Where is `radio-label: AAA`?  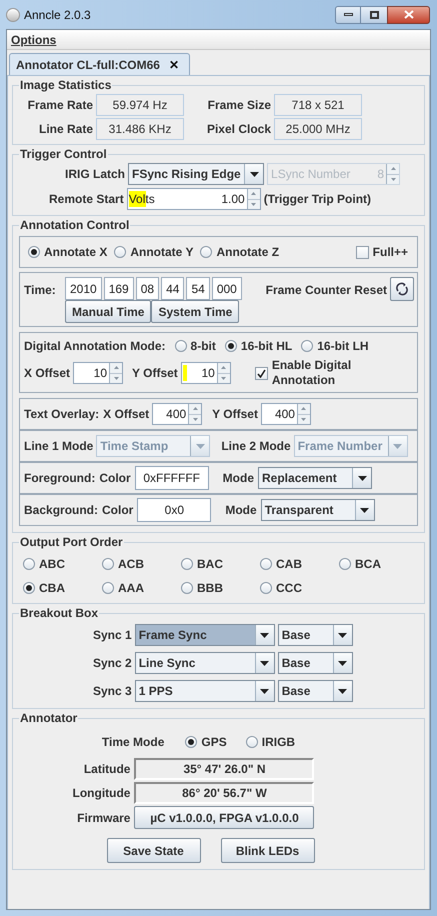
radio-label: AAA is located at coordinates (131, 588).